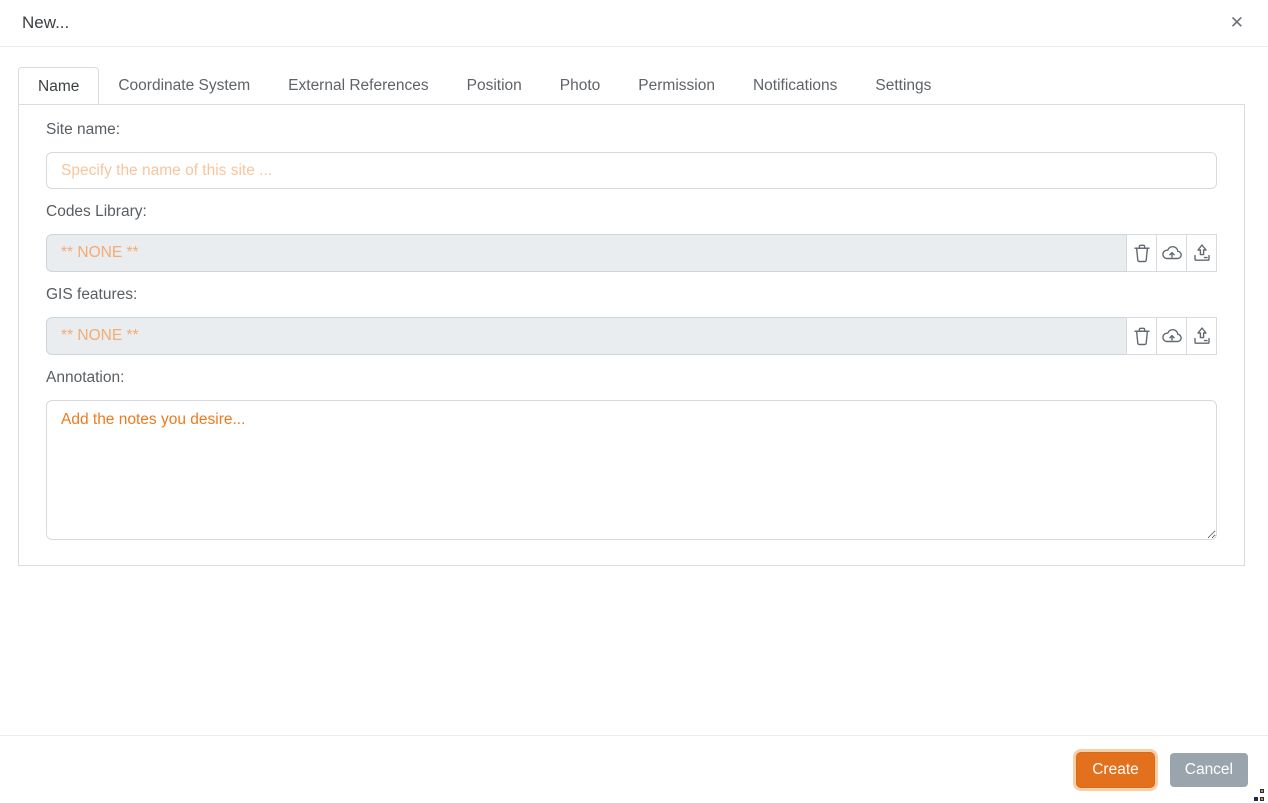  I want to click on gis-features-delete-button, so click(1141, 336).